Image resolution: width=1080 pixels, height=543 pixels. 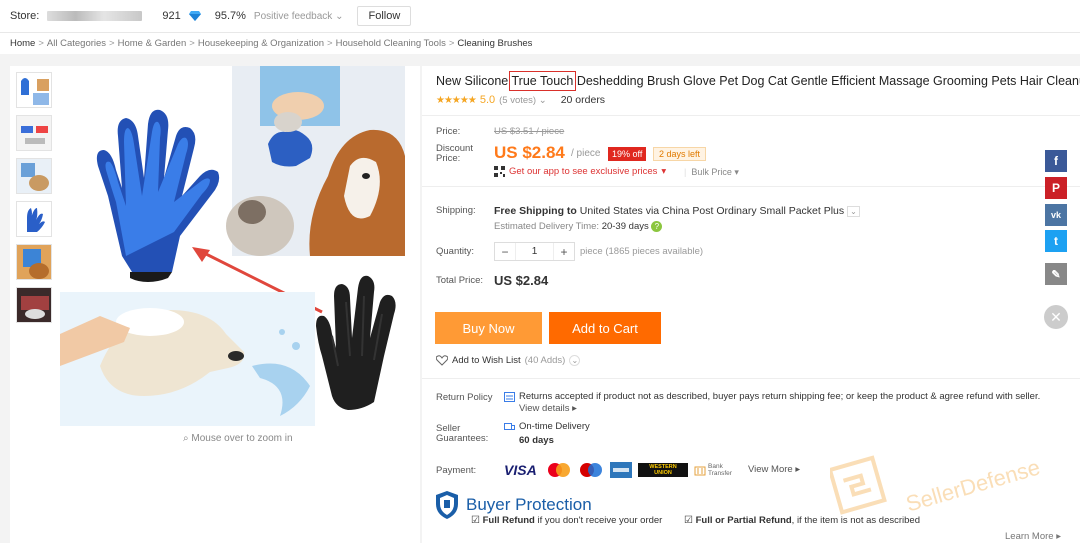 I want to click on days-left-badge: 2 days left, so click(x=680, y=154).